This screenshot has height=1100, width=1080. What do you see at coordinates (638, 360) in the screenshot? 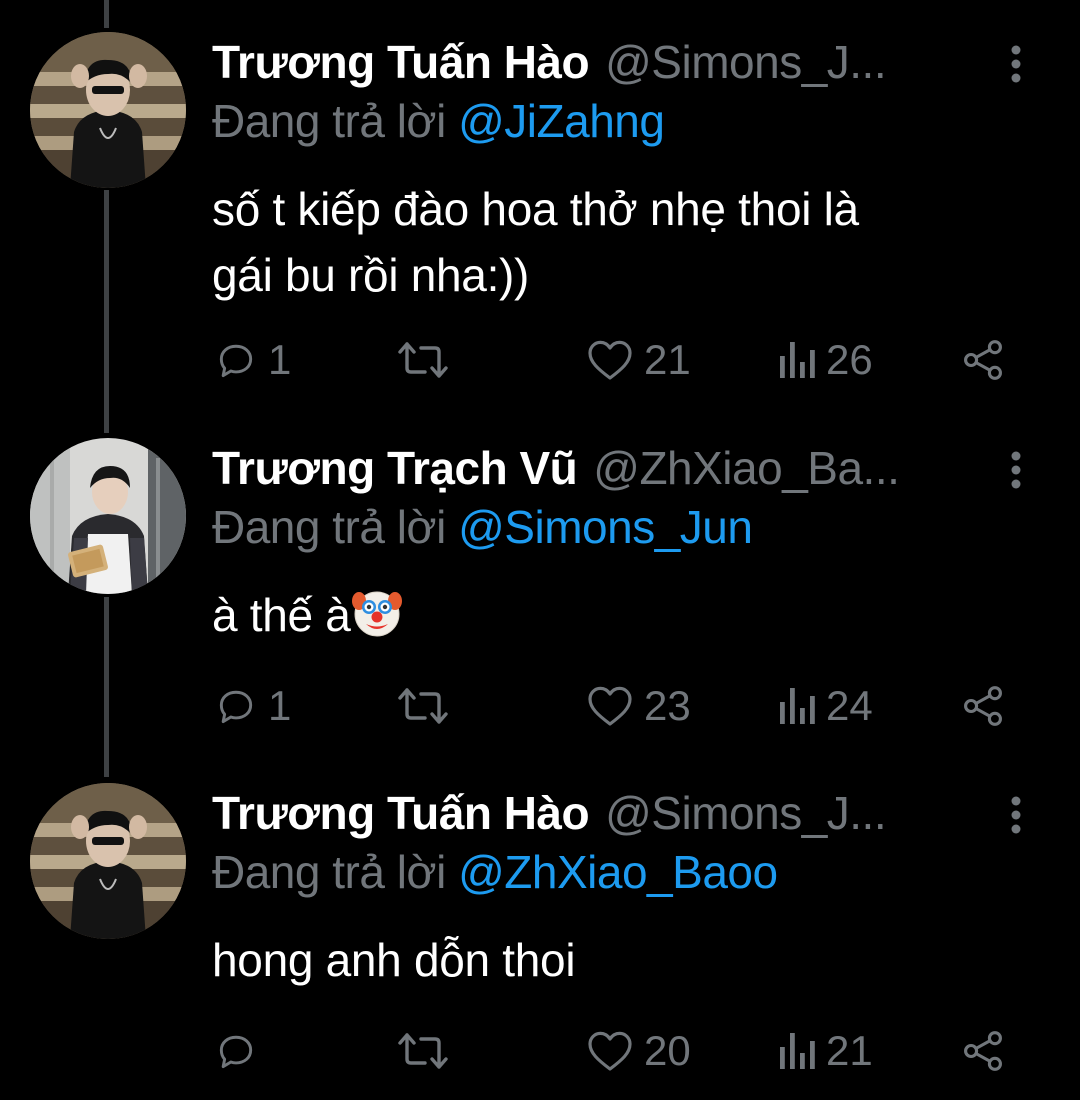
I see `like-button: 21` at bounding box center [638, 360].